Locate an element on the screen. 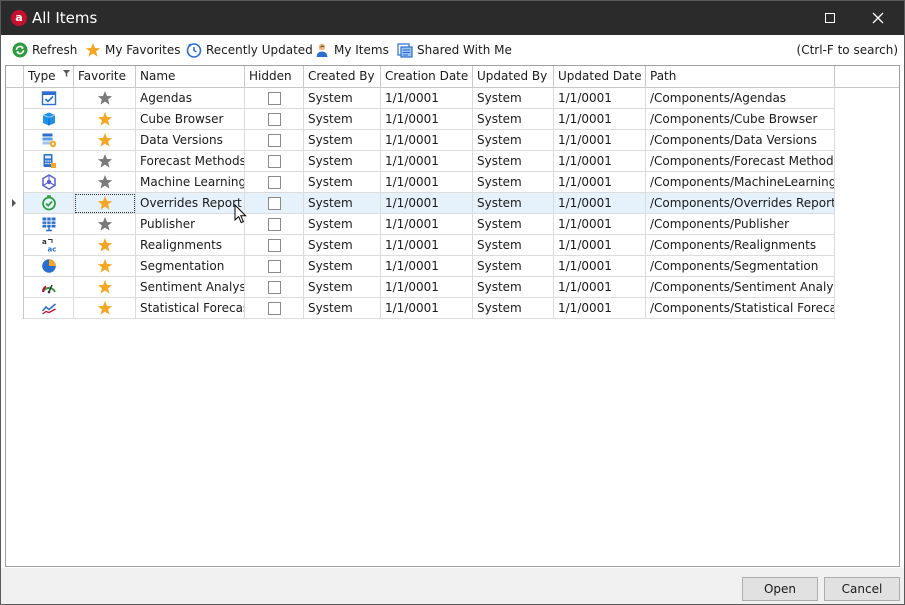  column-header-updated-by: Updated By is located at coordinates (513, 76).